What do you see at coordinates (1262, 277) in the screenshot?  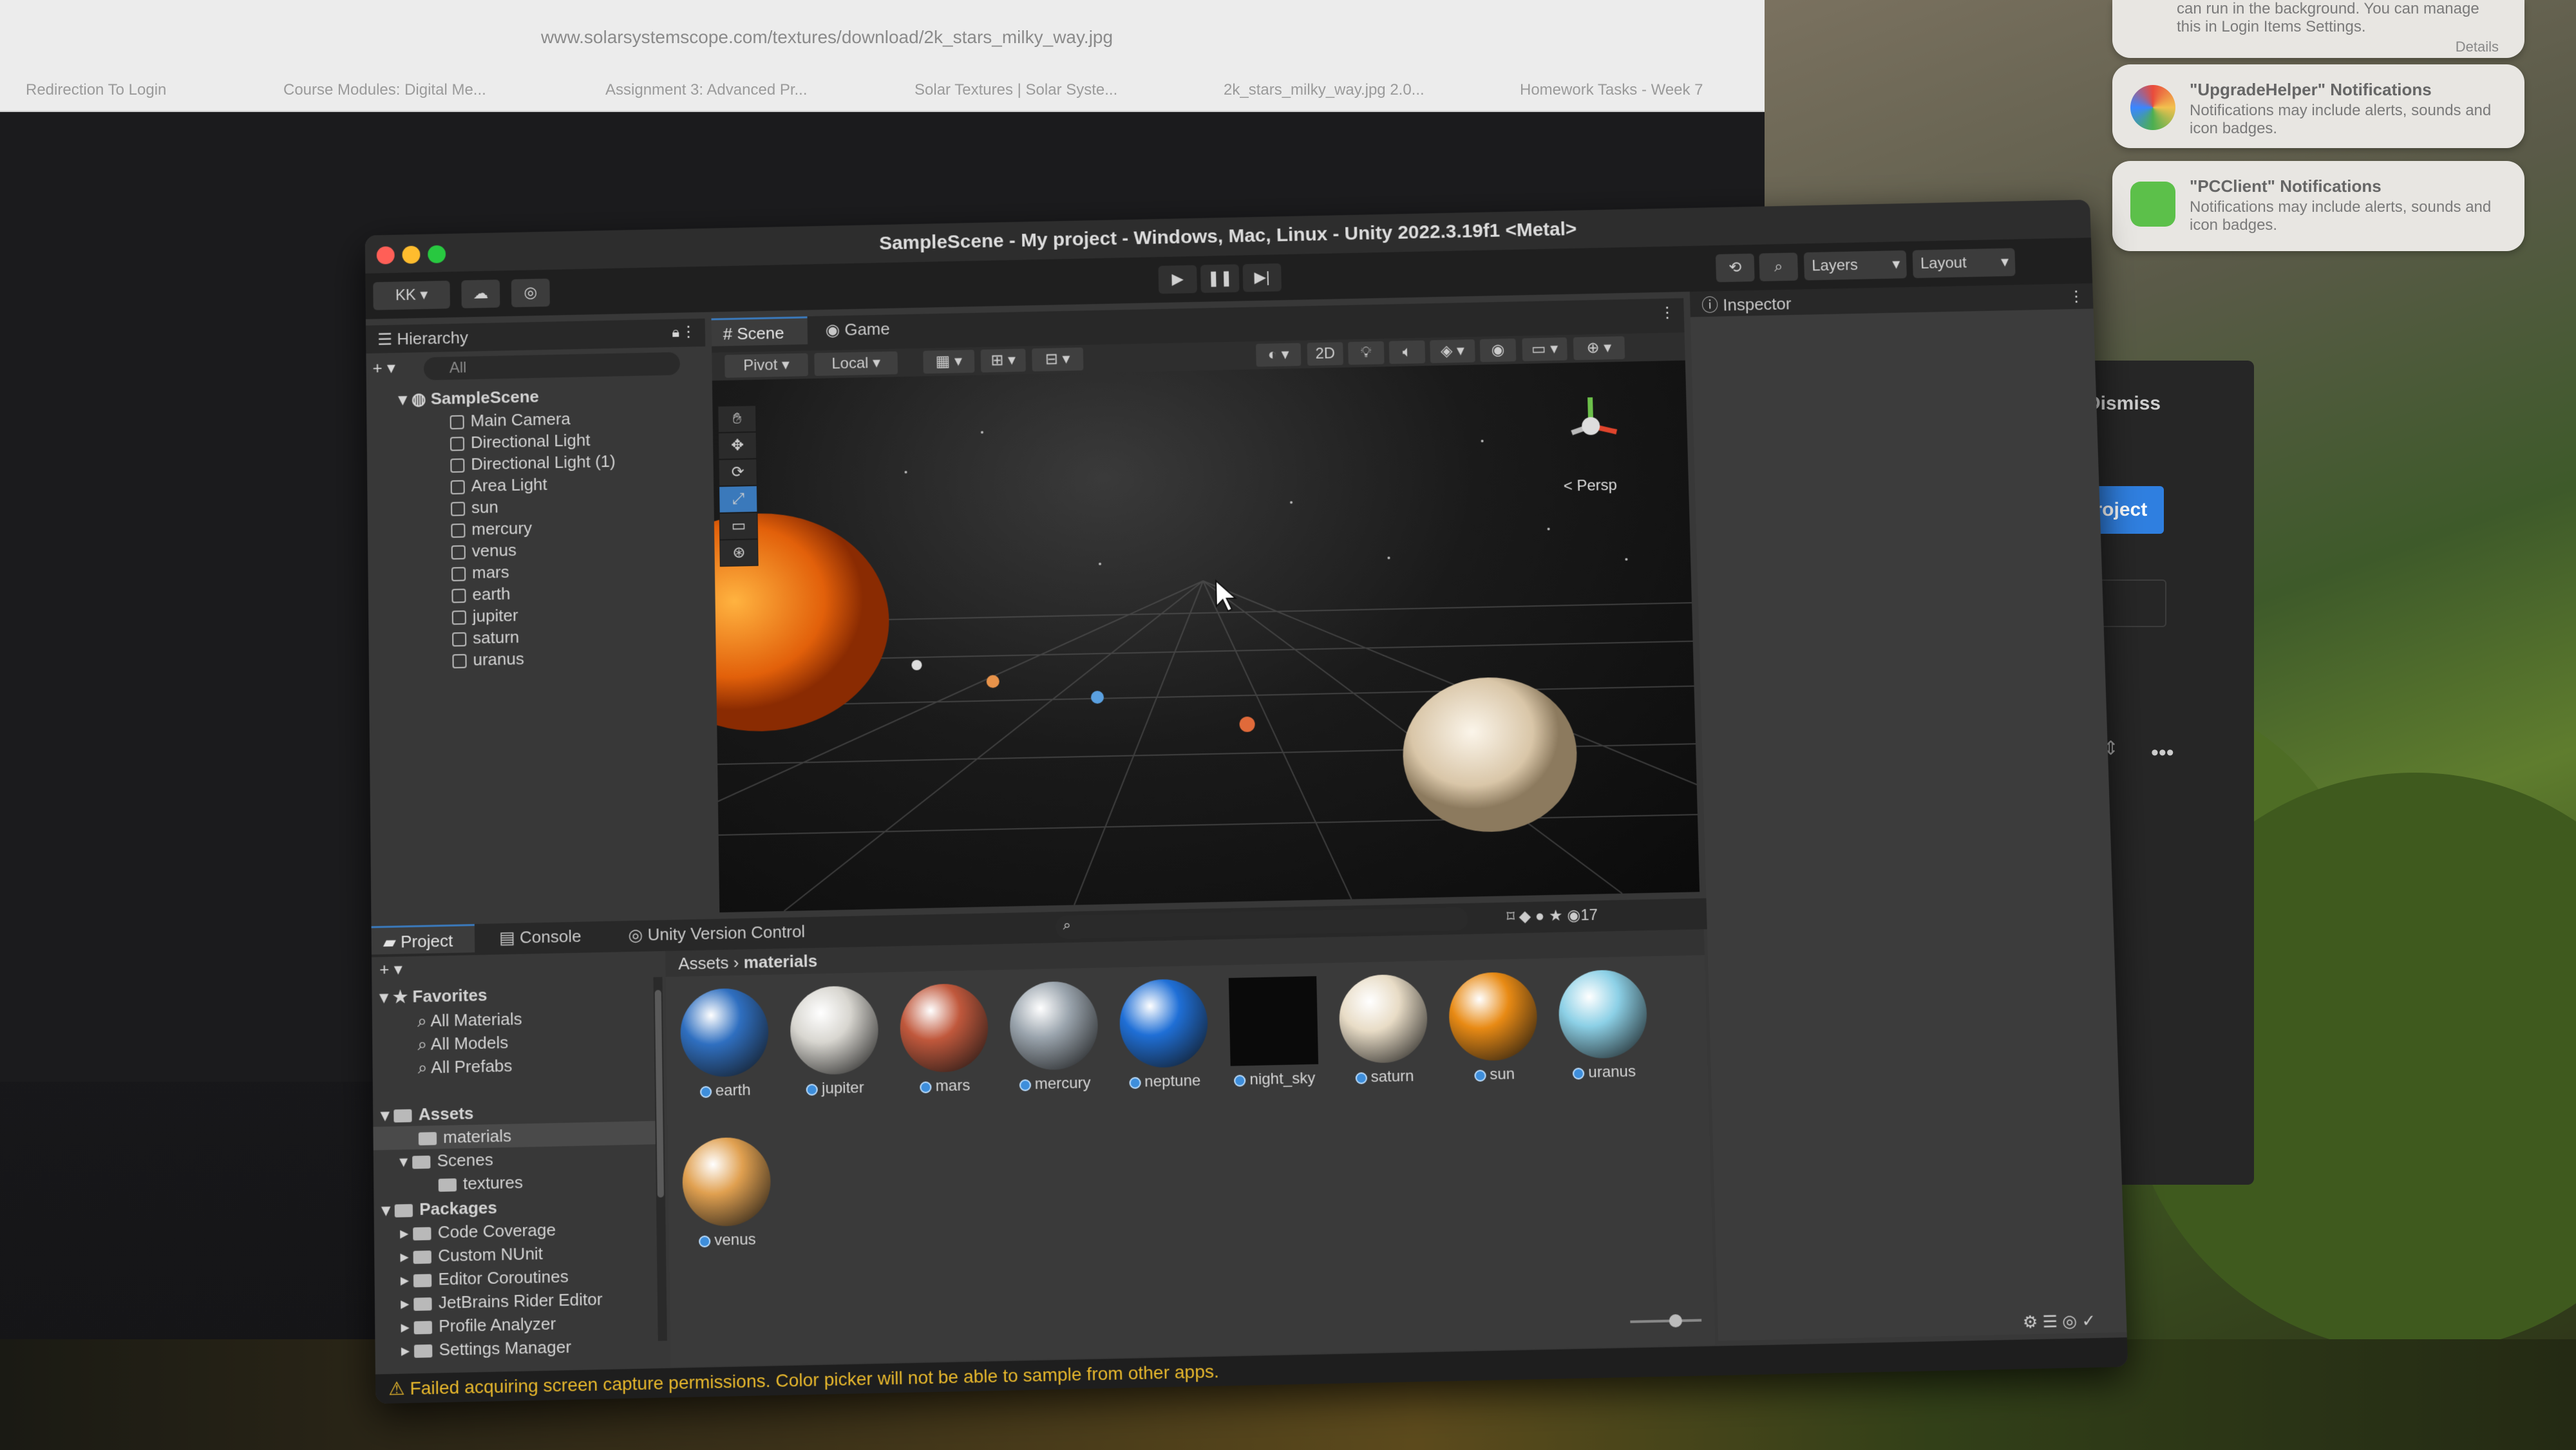 I see `step-button: ▶|` at bounding box center [1262, 277].